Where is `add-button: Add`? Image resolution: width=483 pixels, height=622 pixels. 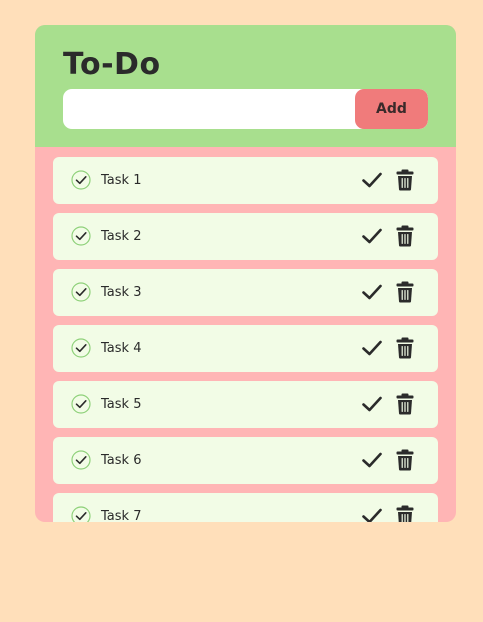 add-button: Add is located at coordinates (391, 109).